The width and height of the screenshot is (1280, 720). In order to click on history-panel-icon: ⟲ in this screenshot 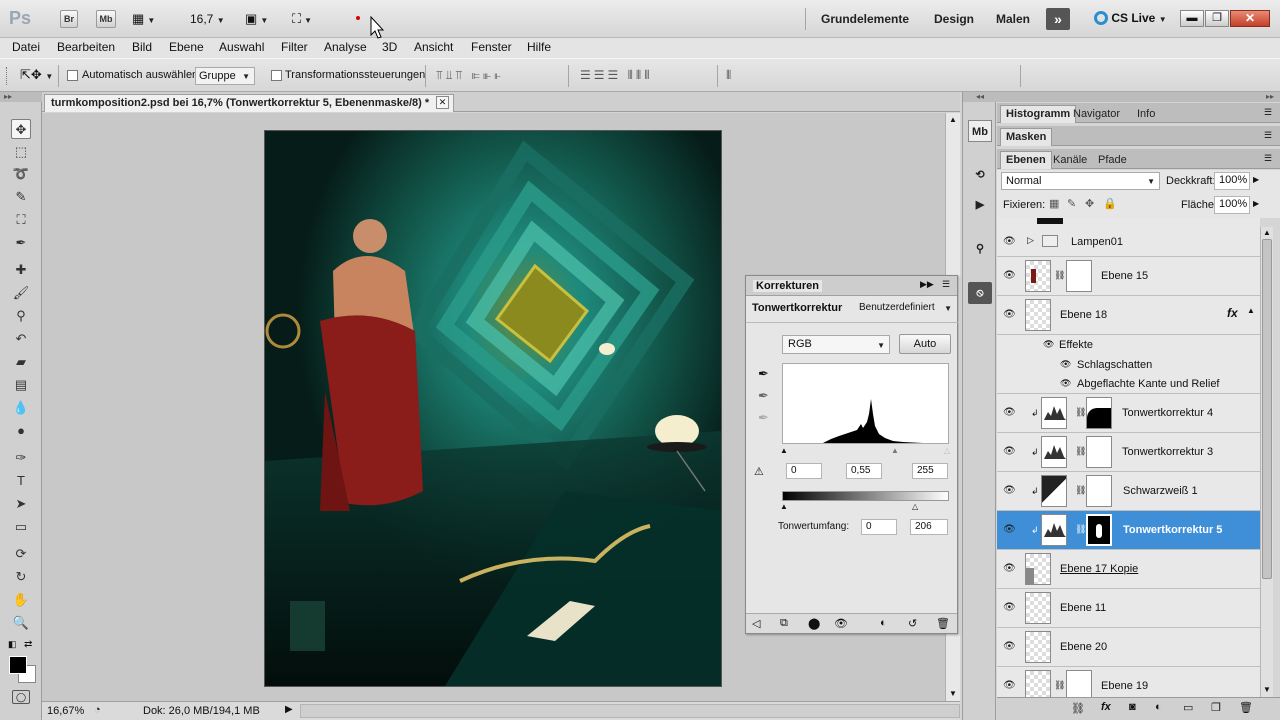, I will do `click(980, 175)`.